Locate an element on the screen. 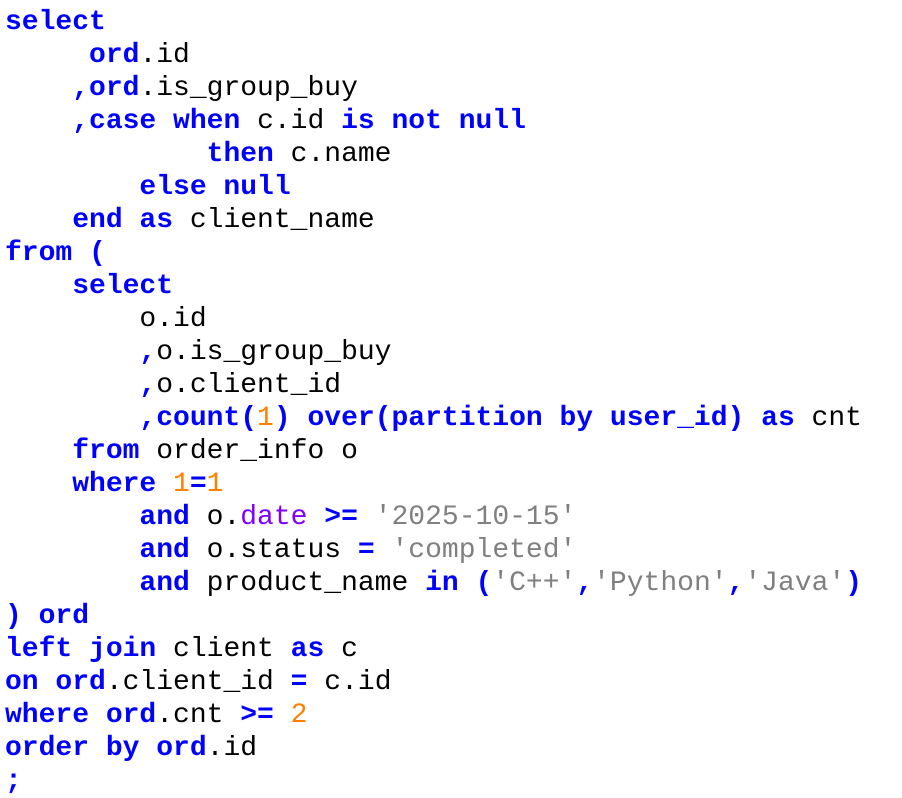  string-token: 'Python' is located at coordinates (660, 583).